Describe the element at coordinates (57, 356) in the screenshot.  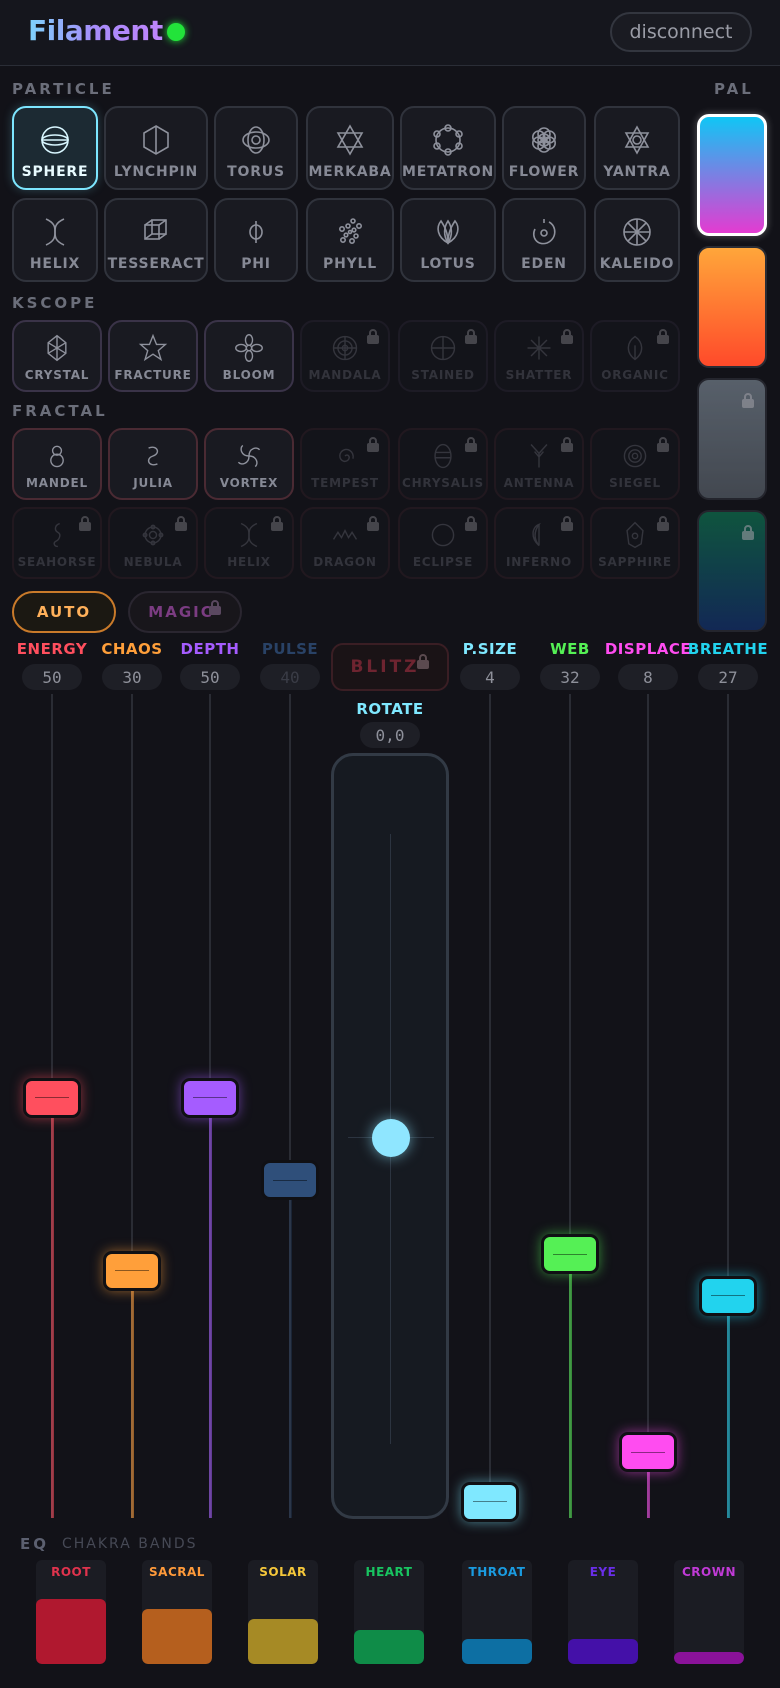
I see `mode-tile-crystal: CRYSTAL` at that location.